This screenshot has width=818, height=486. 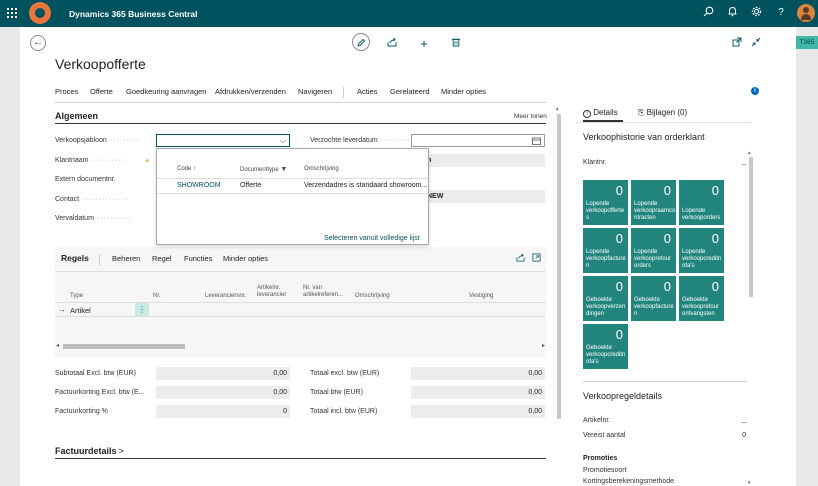 What do you see at coordinates (66, 91) in the screenshot?
I see `menu-proces: Proces` at bounding box center [66, 91].